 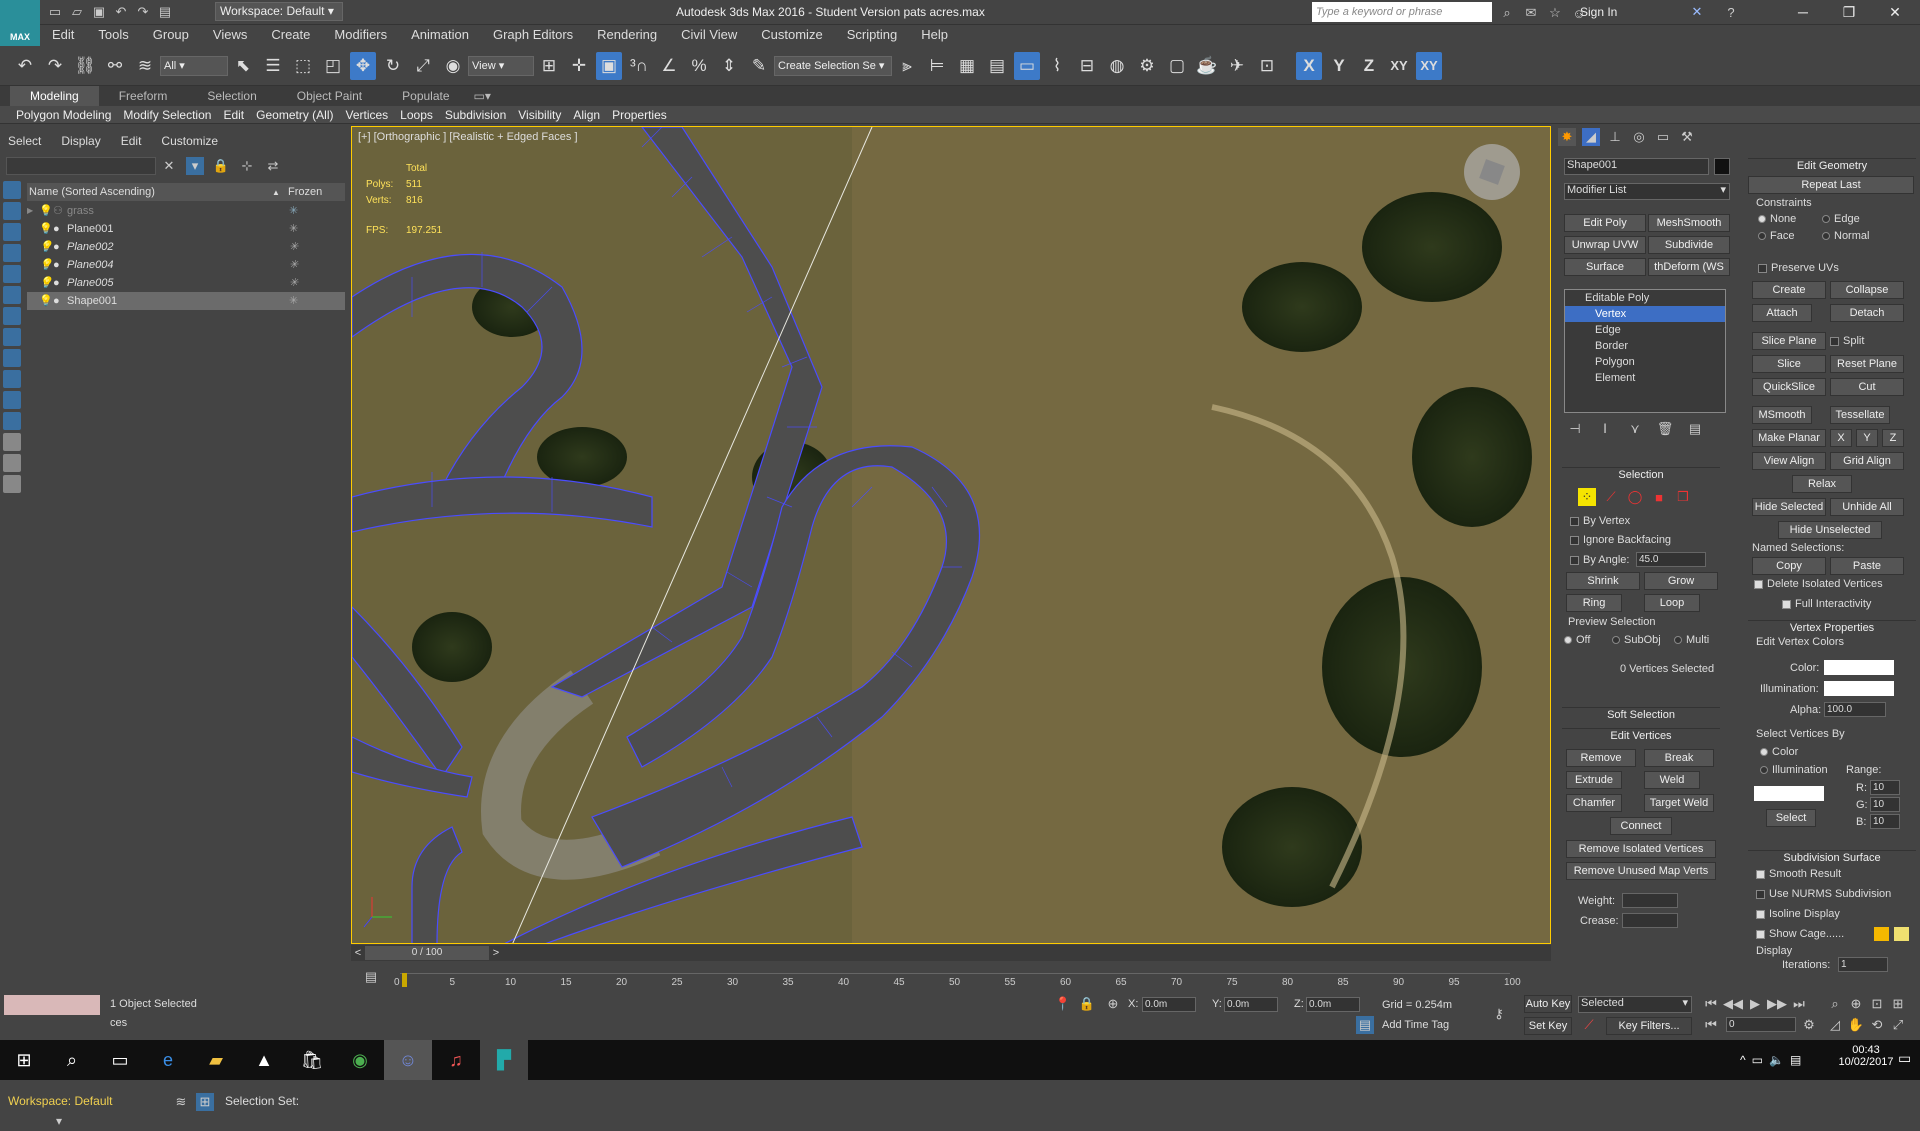 I want to click on show-end-result-icon: Ⅰ, so click(x=1605, y=429).